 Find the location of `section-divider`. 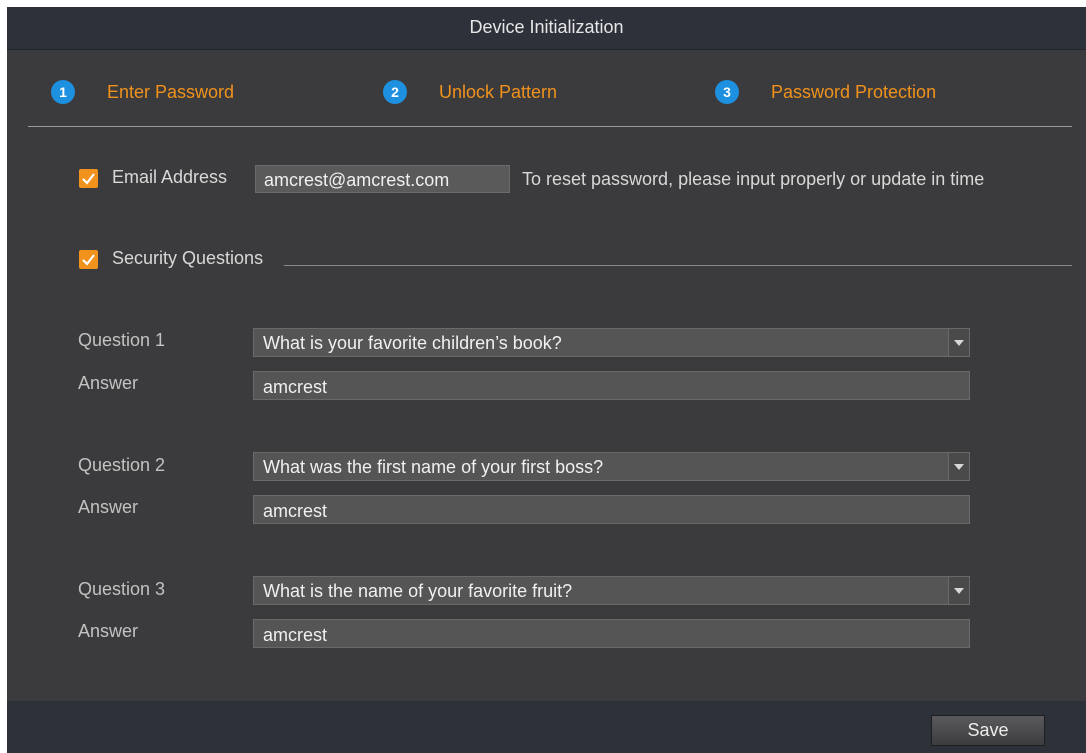

section-divider is located at coordinates (678, 265).